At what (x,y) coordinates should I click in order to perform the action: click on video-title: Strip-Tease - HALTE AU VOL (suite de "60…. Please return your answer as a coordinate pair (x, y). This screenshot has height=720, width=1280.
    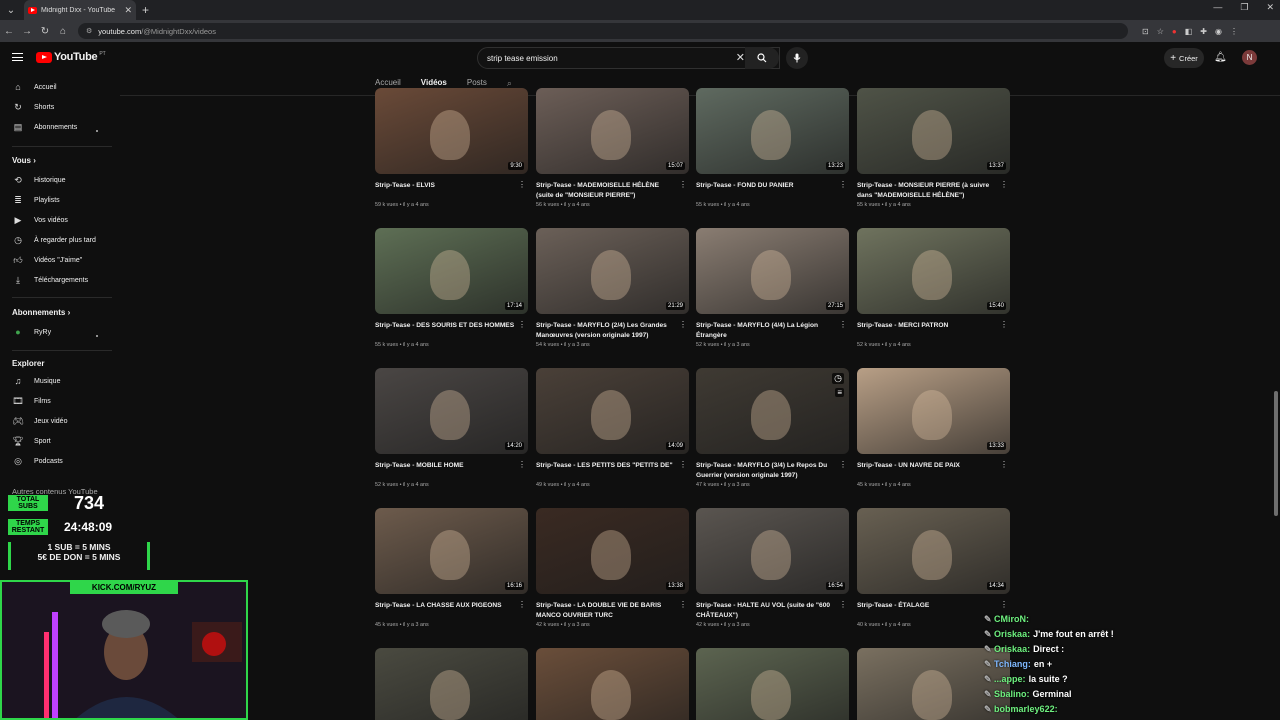
    Looking at the image, I should click on (766, 611).